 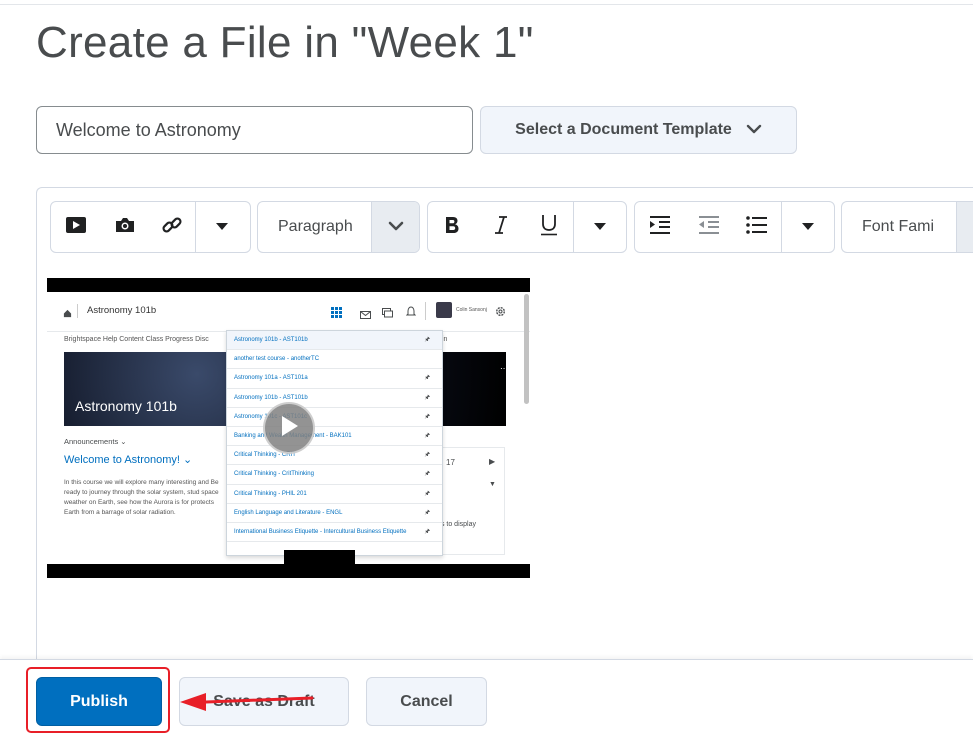 I want to click on list-item: Critical Thinking - CritThinking 🖈, so click(x=334, y=475).